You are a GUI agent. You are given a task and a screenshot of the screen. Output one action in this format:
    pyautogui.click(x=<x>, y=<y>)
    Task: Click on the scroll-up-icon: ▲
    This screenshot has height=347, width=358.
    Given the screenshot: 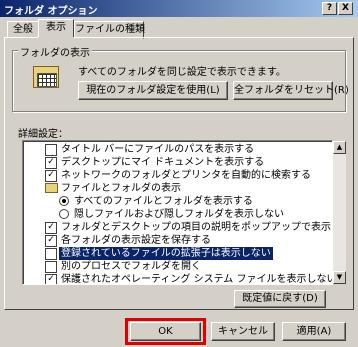 What is the action you would take?
    pyautogui.click(x=339, y=147)
    